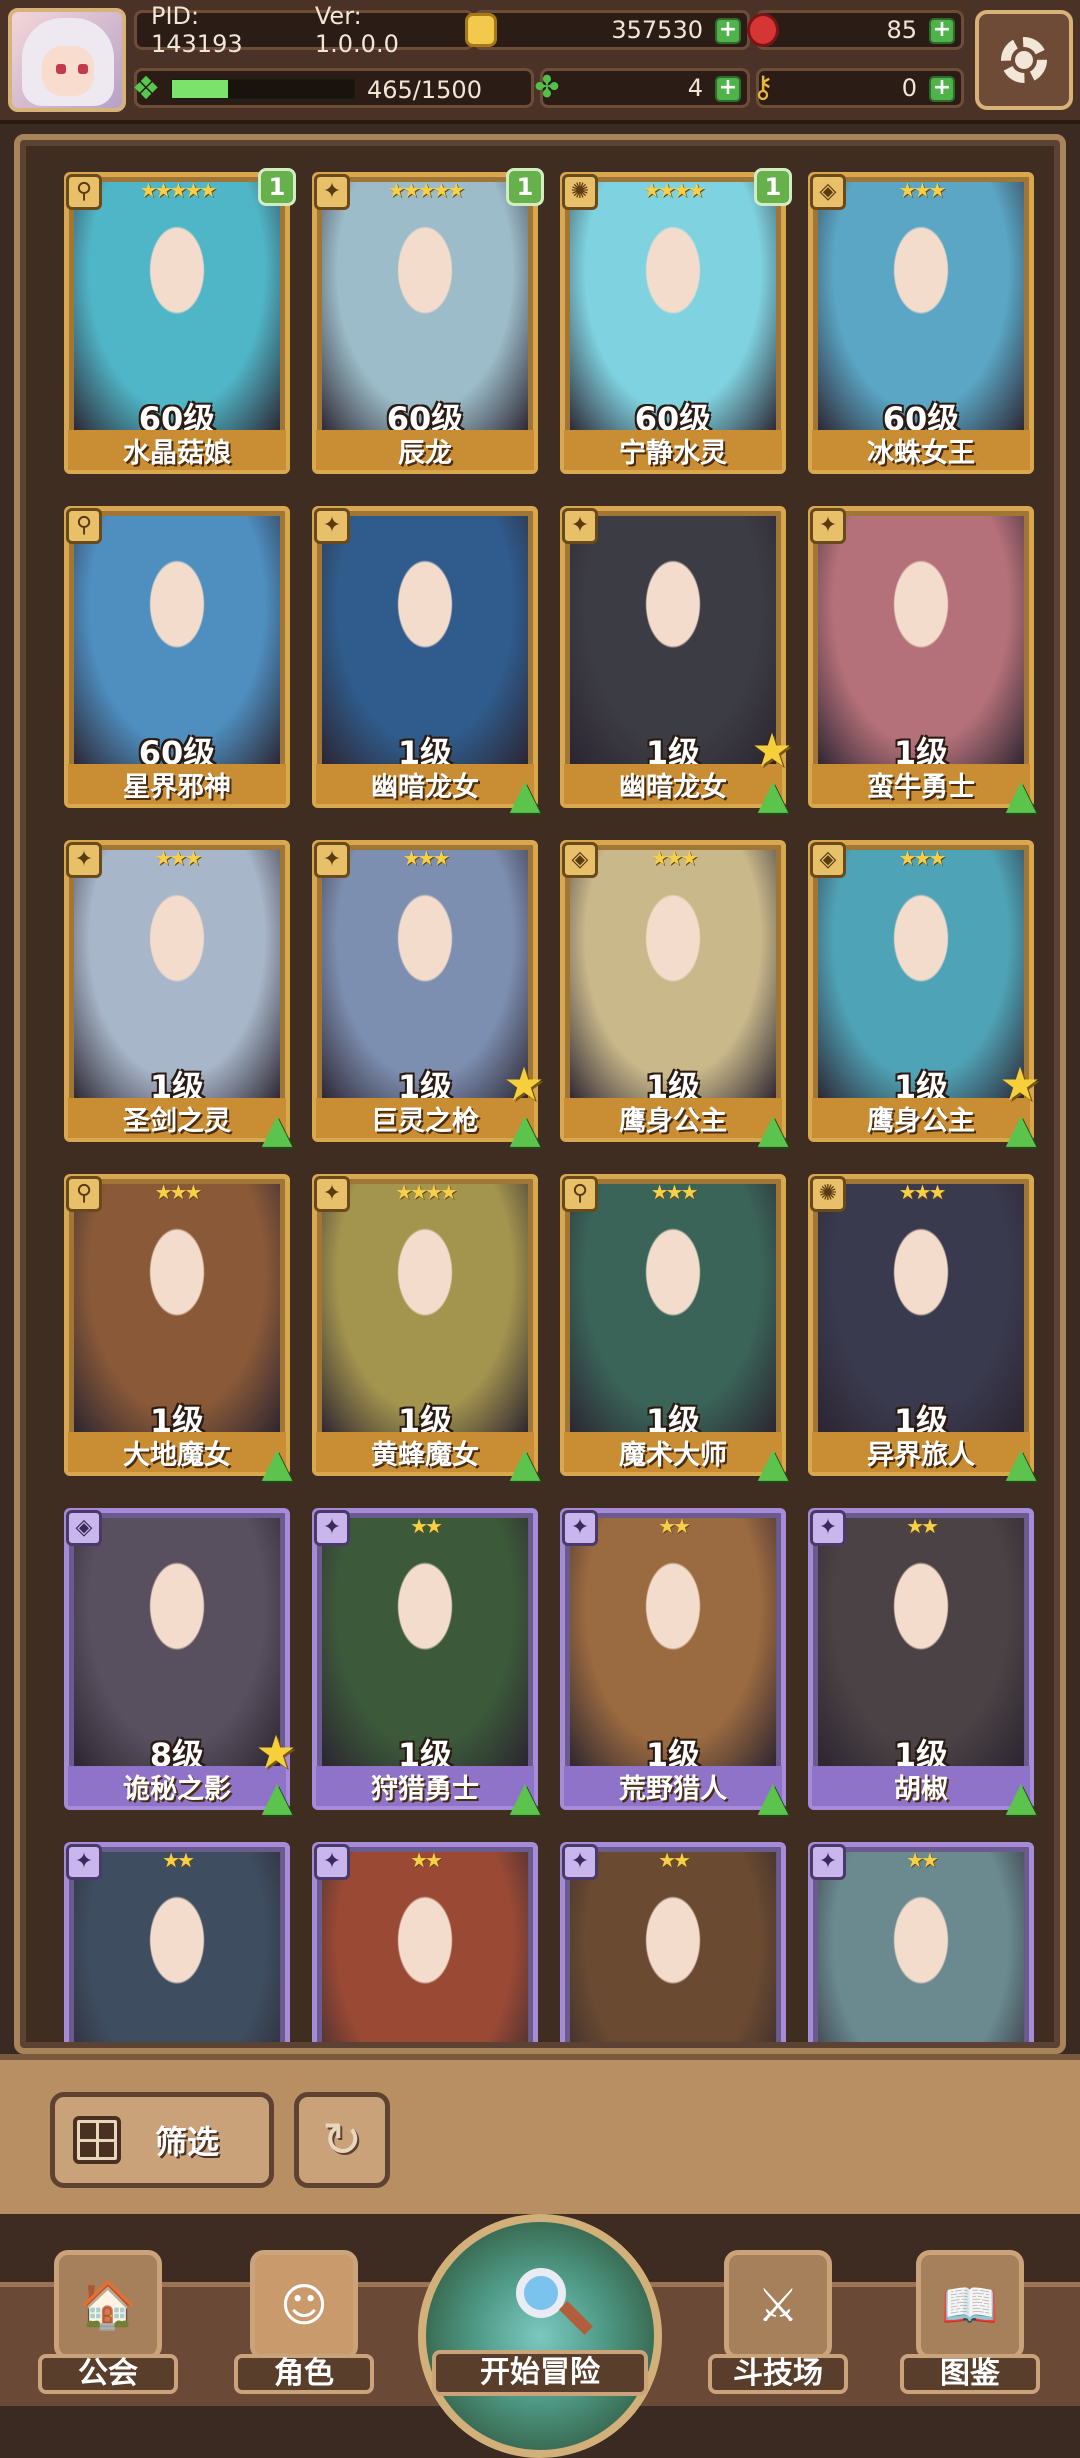 The image size is (1080, 2458). I want to click on filter-bar: 筛选 ↻, so click(540, 2137).